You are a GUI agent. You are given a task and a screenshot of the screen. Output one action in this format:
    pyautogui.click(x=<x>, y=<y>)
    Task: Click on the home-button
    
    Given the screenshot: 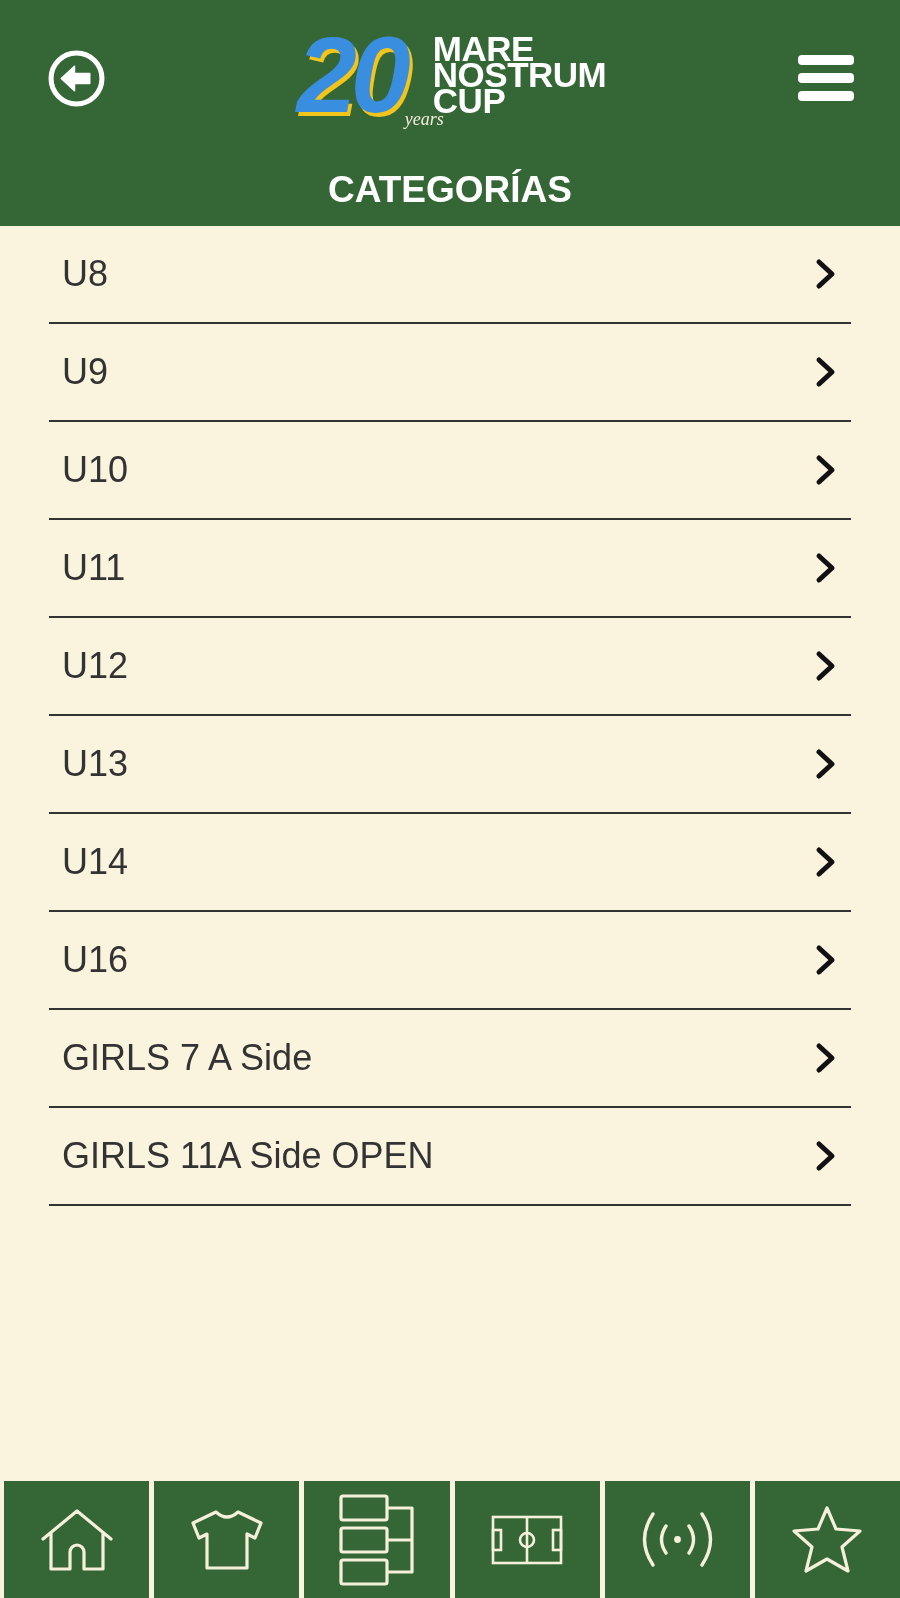 What is the action you would take?
    pyautogui.click(x=77, y=1539)
    